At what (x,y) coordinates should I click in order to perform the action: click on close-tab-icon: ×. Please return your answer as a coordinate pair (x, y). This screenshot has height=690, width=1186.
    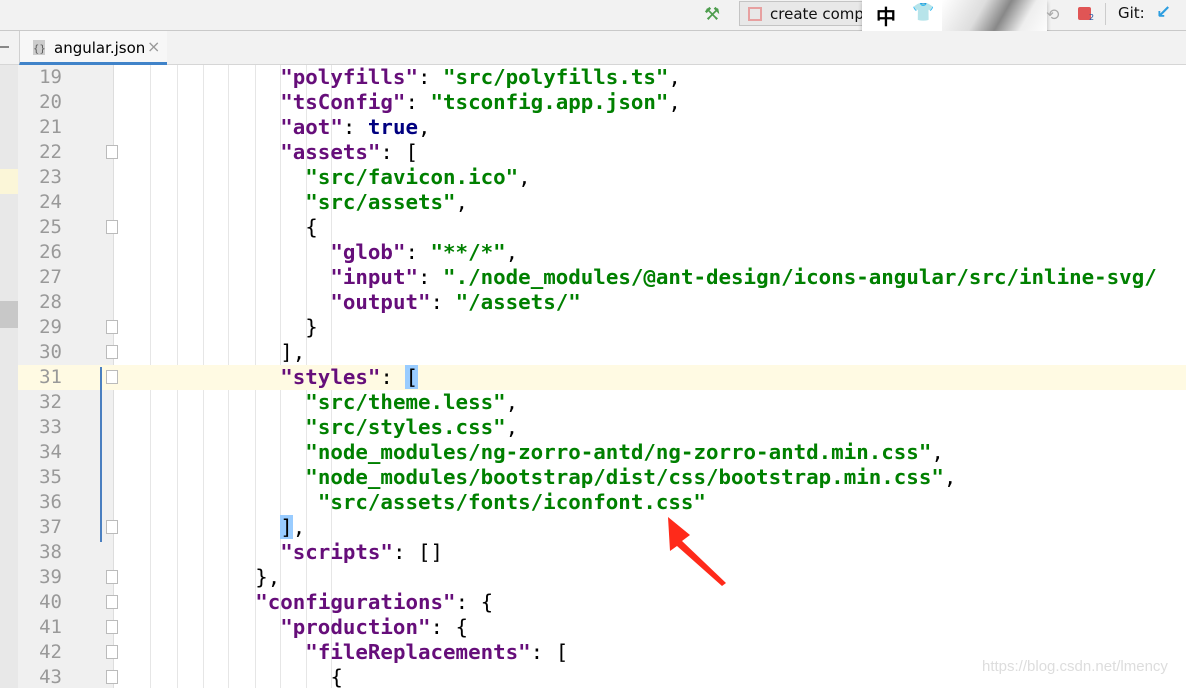
    Looking at the image, I should click on (153, 46).